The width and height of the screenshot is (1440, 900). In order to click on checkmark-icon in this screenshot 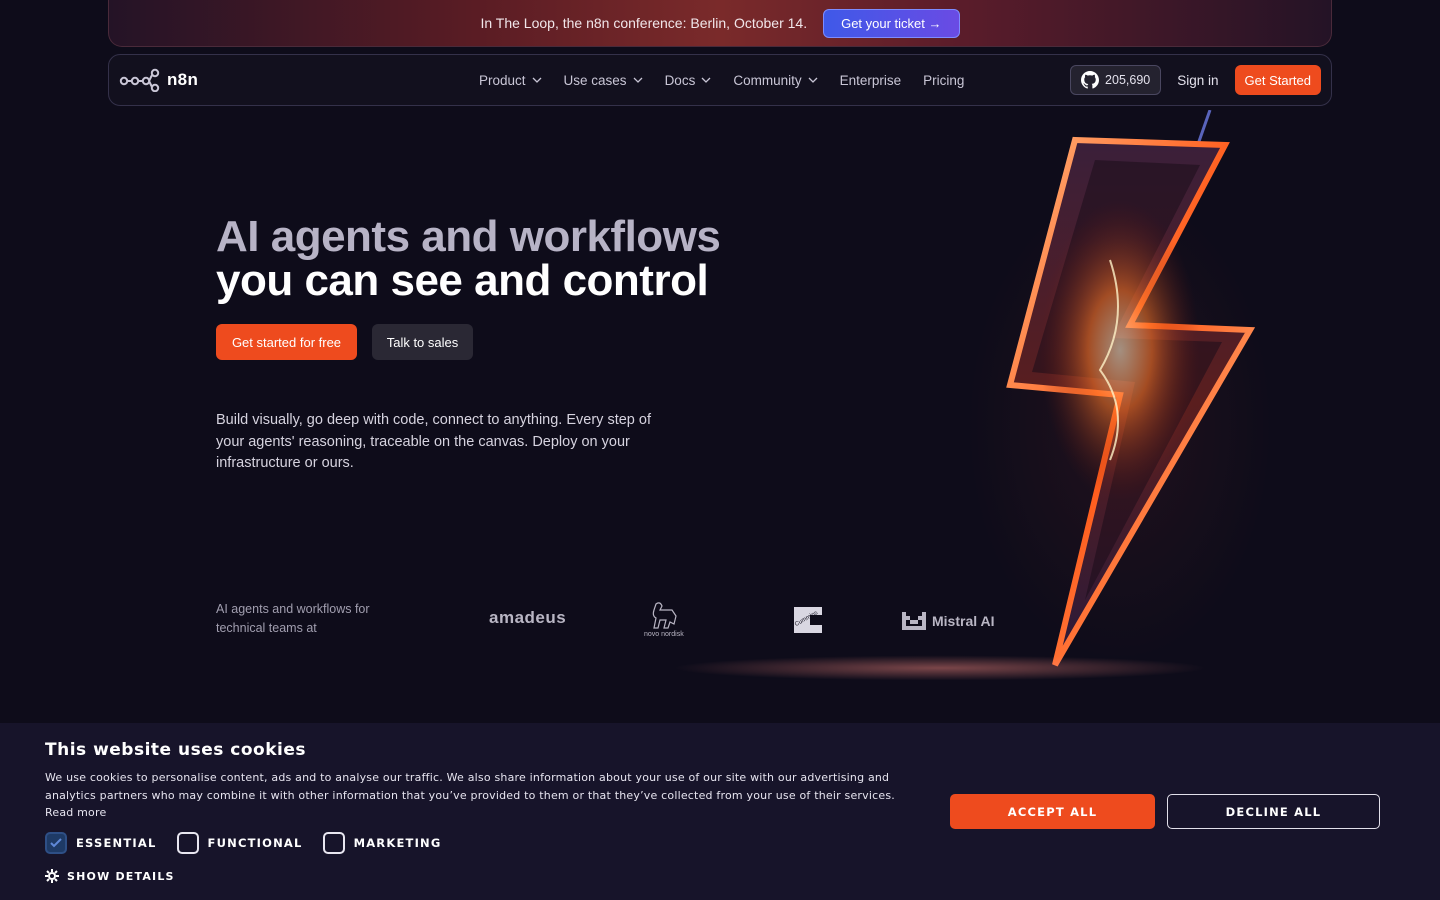, I will do `click(56, 843)`.